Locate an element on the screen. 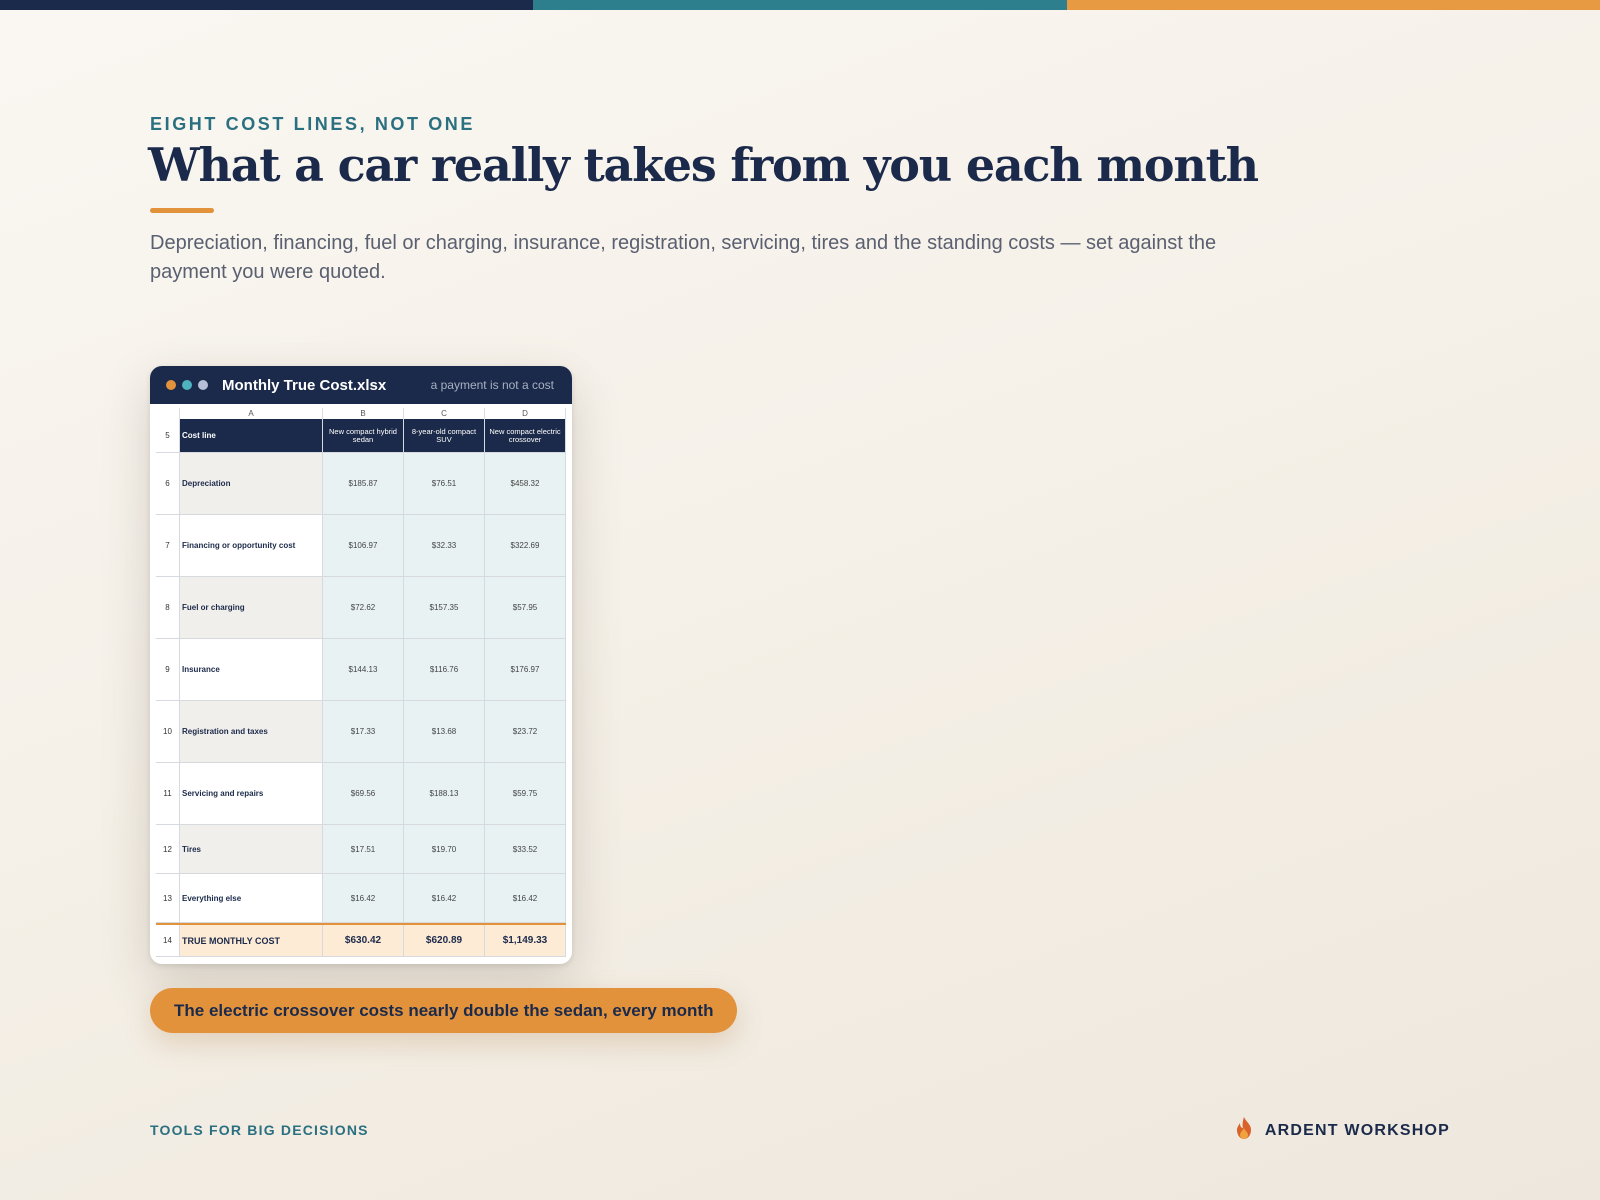 The width and height of the screenshot is (1600, 1200). row-label: Everything else is located at coordinates (251, 898).